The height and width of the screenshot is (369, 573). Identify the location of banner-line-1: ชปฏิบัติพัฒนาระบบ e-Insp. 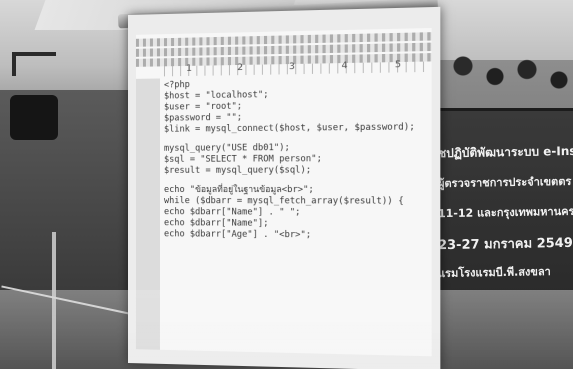
(505, 153).